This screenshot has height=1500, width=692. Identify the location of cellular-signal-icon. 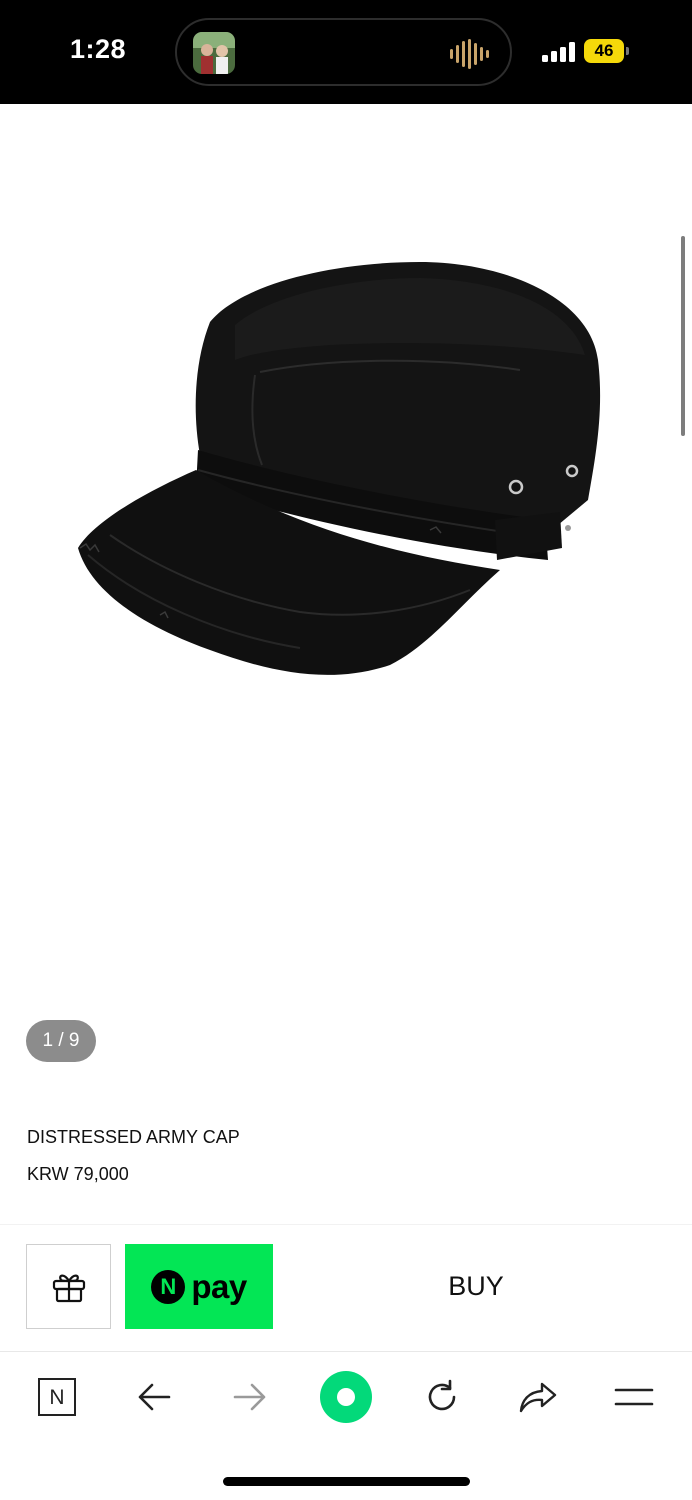
(559, 51).